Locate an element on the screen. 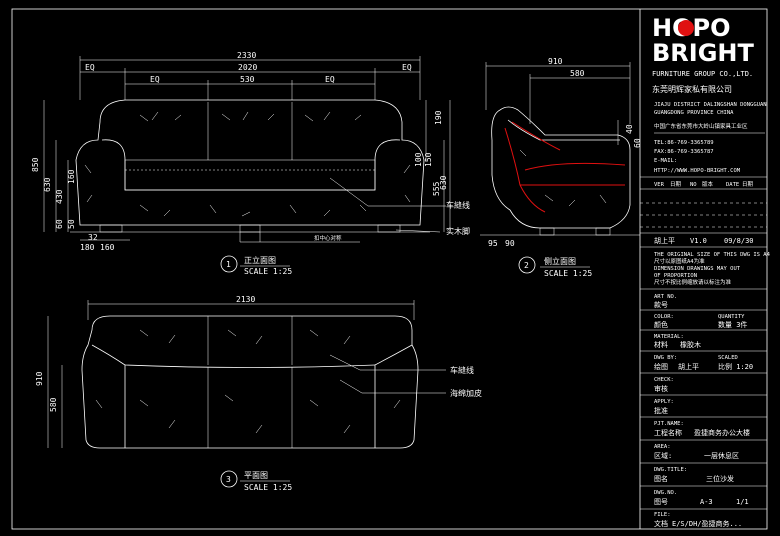 The image size is (780, 536). scale-label: SCALED is located at coordinates (728, 358).